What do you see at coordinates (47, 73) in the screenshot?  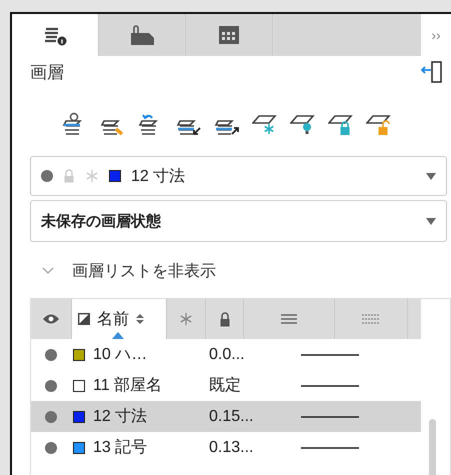 I see `panel-title: 画層` at bounding box center [47, 73].